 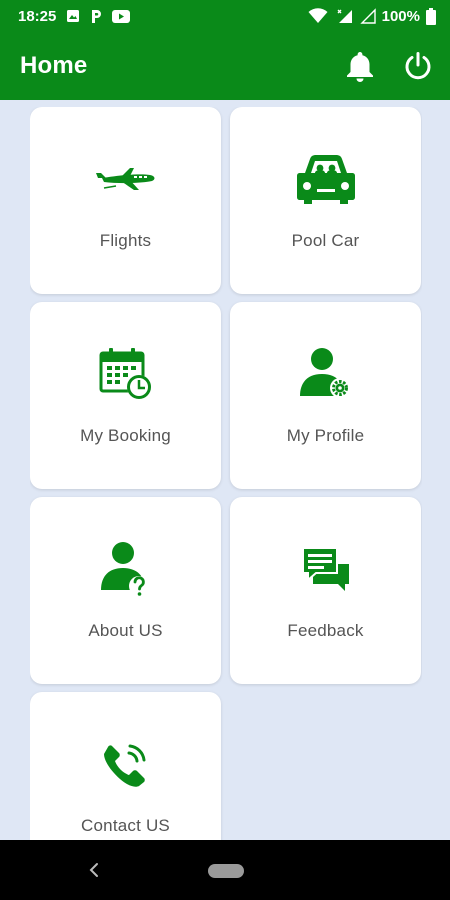 I want to click on logout-button, so click(x=418, y=66).